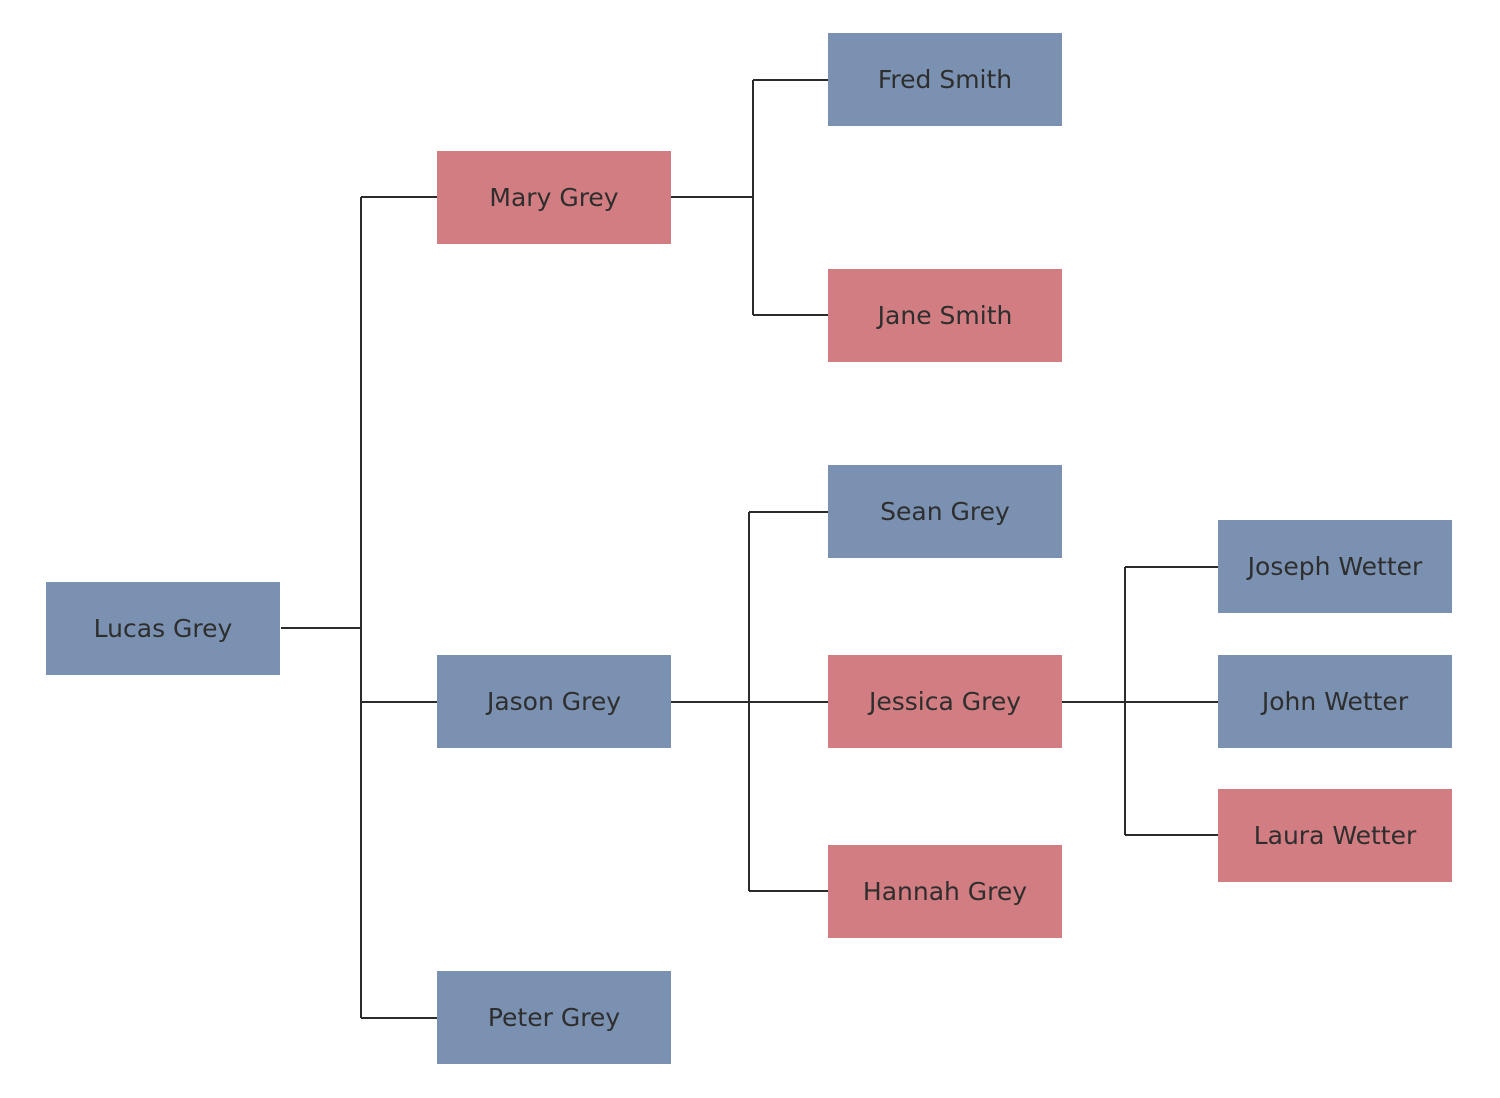 The height and width of the screenshot is (1098, 1500). I want to click on node-label: Lucas Grey, so click(163, 628).